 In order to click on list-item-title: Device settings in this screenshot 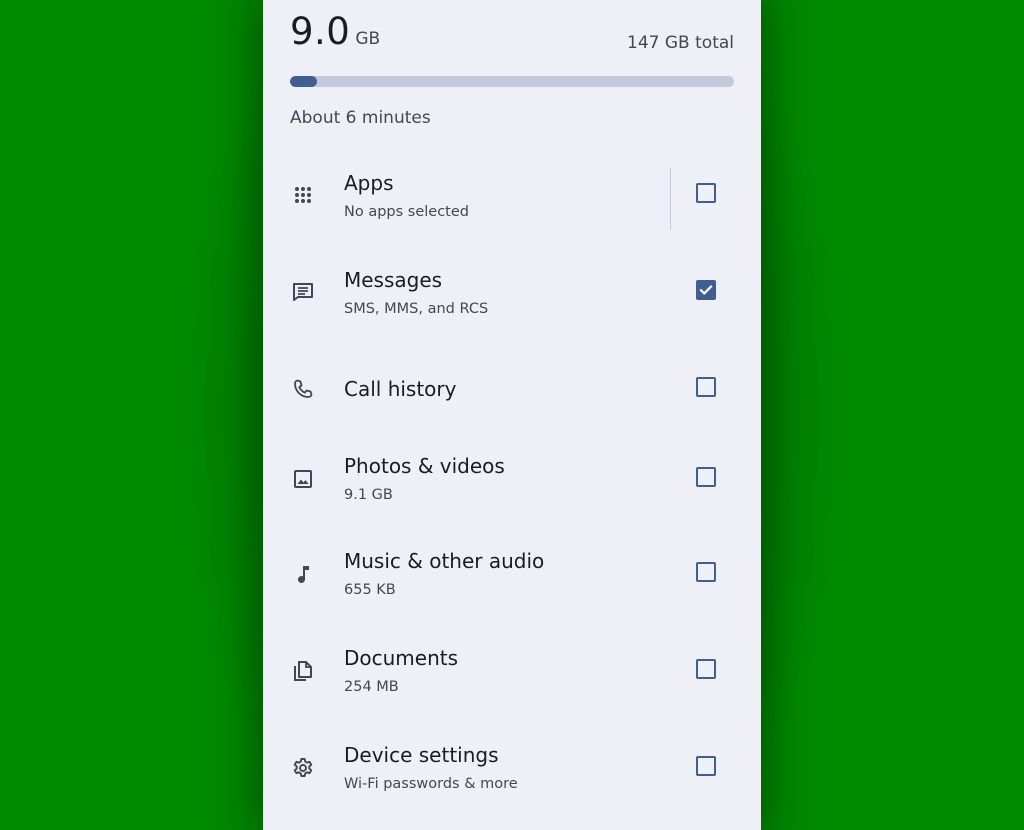, I will do `click(421, 755)`.